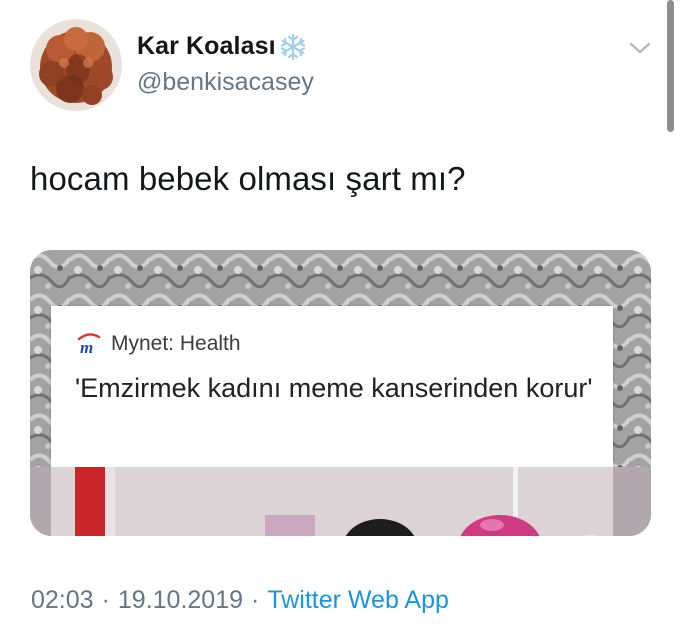 This screenshot has width=680, height=632. I want to click on news-headline: 'Emzirmek kadını meme kanserinden korur', so click(334, 388).